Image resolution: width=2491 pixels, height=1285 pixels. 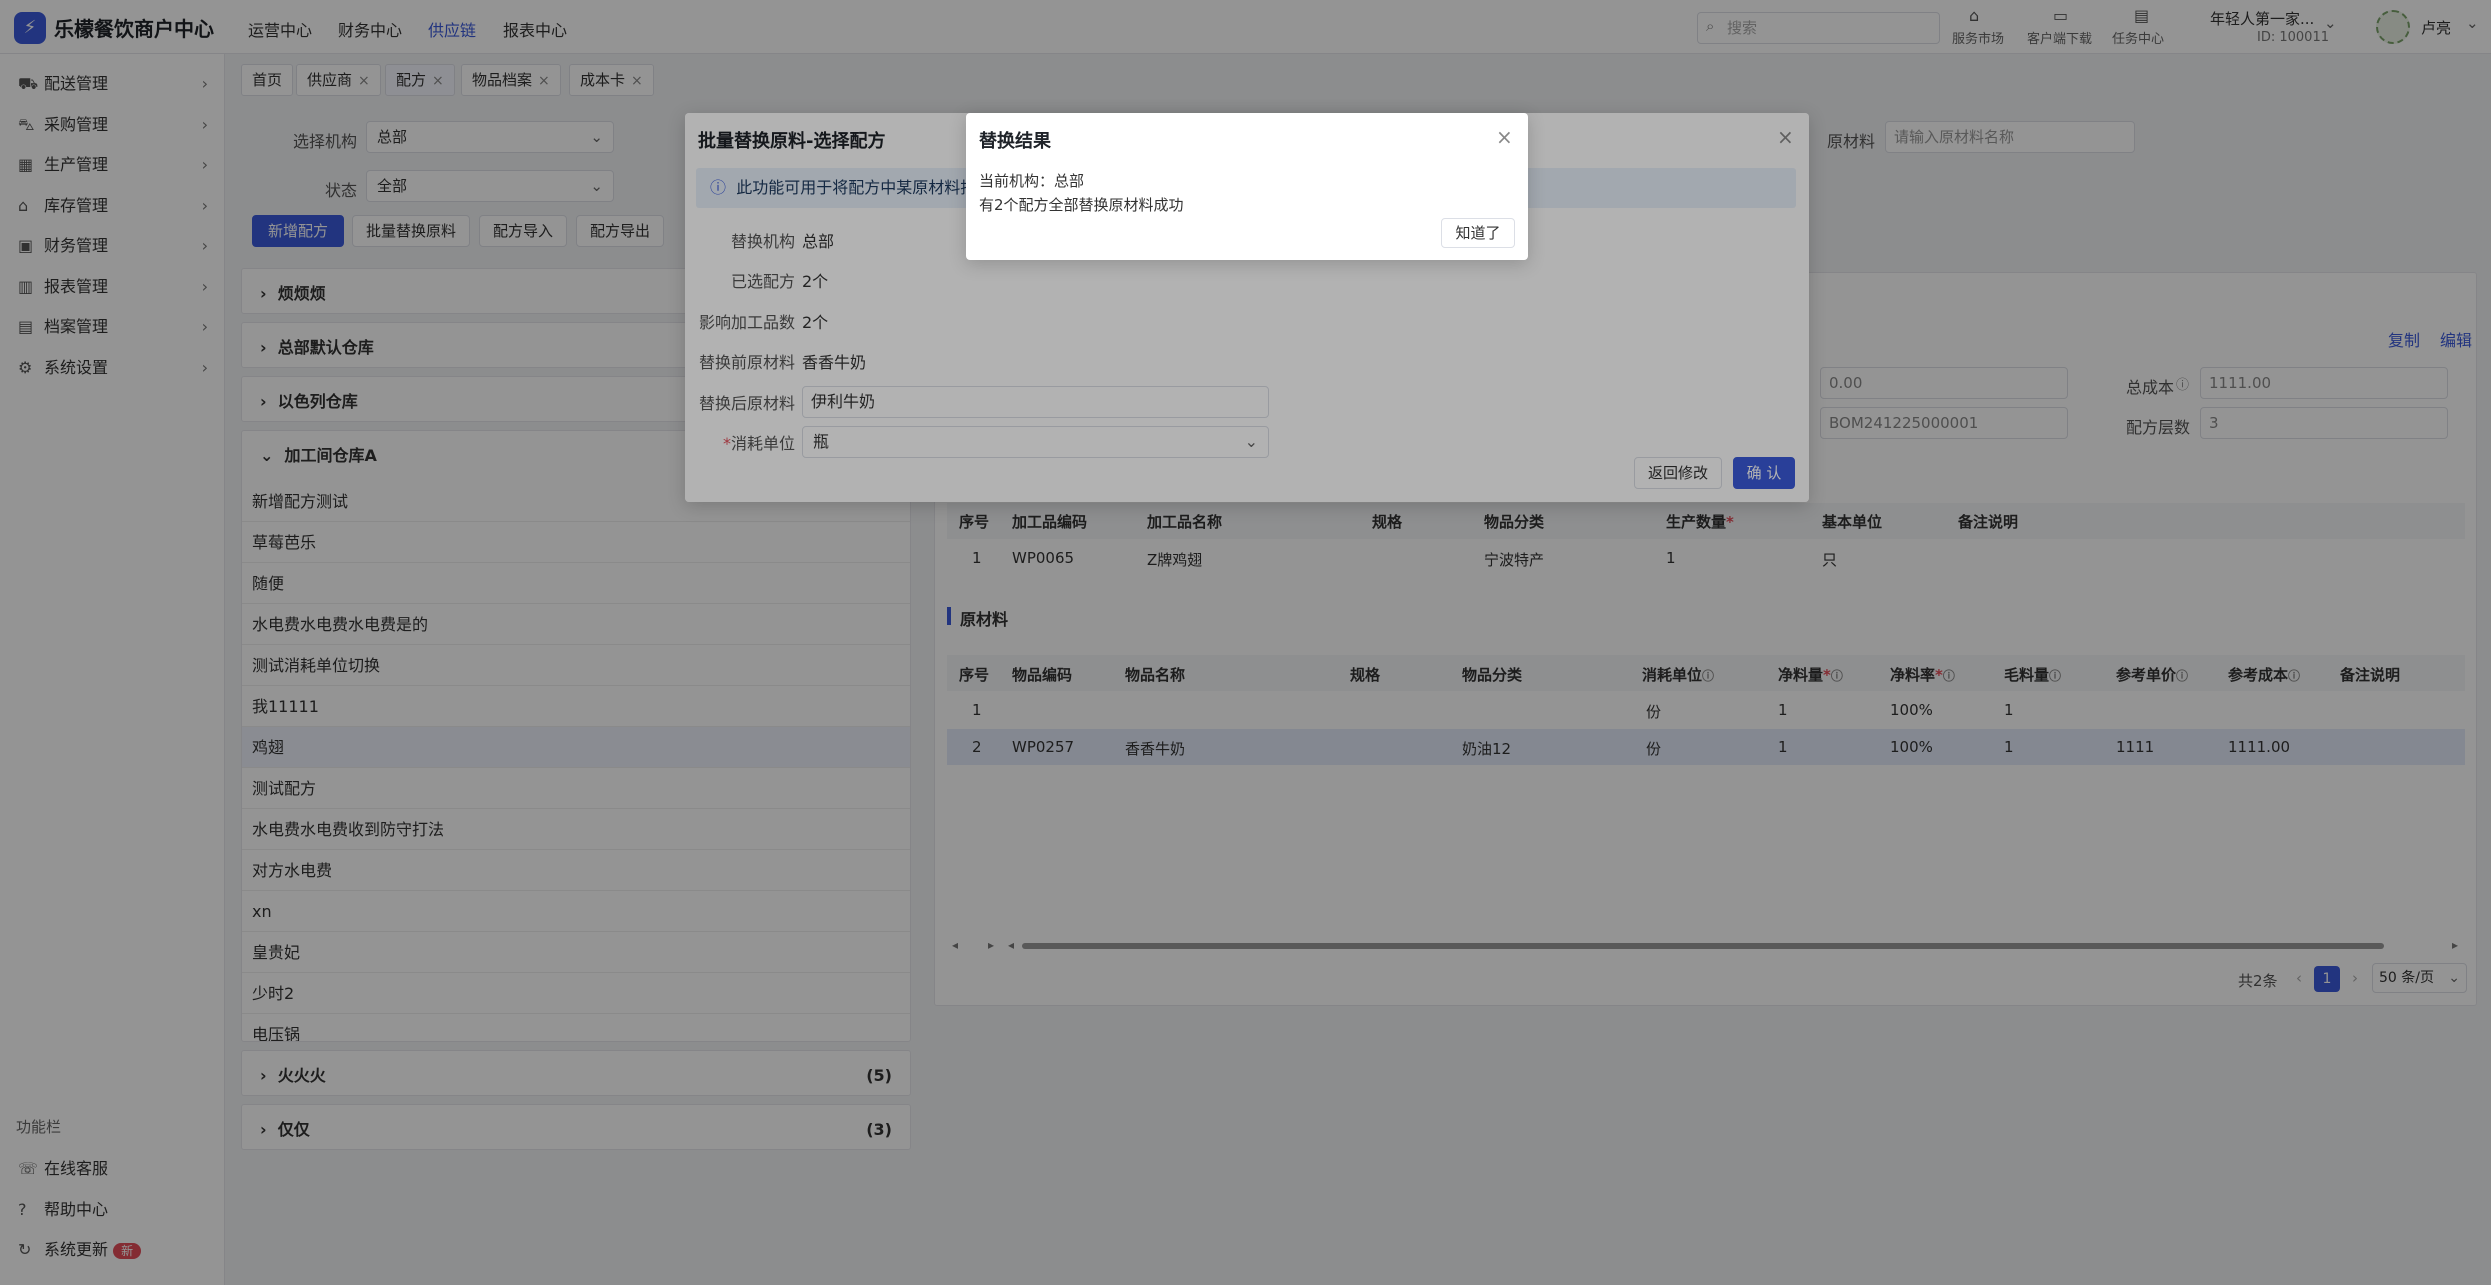 I want to click on result-org-line: 当前机构：总部, so click(x=1032, y=181).